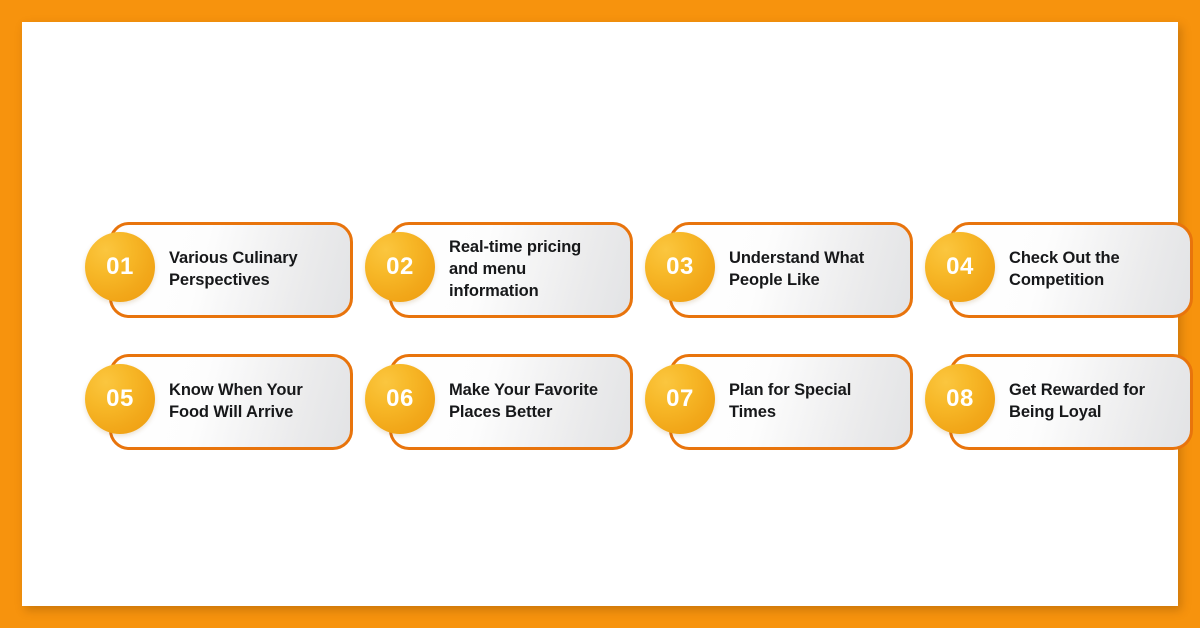 The width and height of the screenshot is (1200, 628). I want to click on feature-card-04: 04 Check Out the Competition, so click(1062, 266).